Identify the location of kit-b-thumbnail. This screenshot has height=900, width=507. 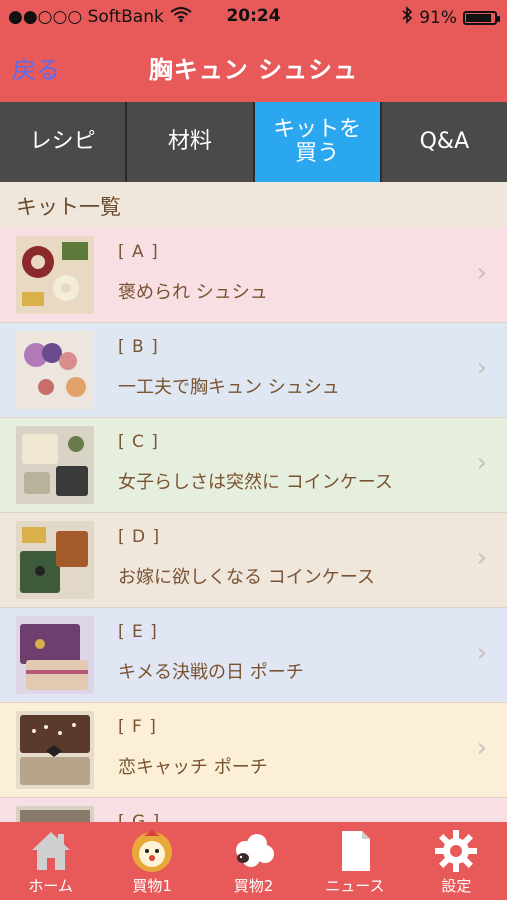
(55, 370).